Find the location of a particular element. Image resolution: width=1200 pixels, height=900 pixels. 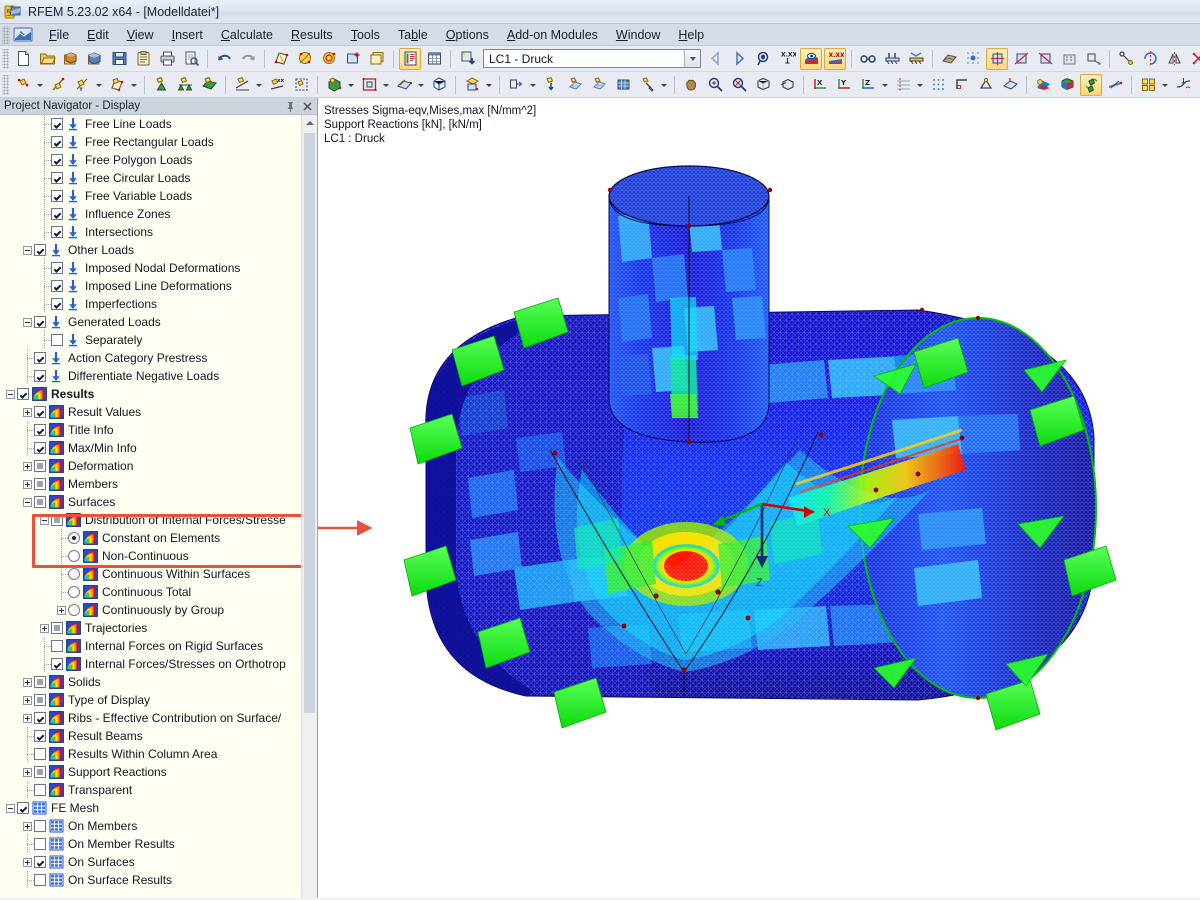

extrude-icon is located at coordinates (551, 85).